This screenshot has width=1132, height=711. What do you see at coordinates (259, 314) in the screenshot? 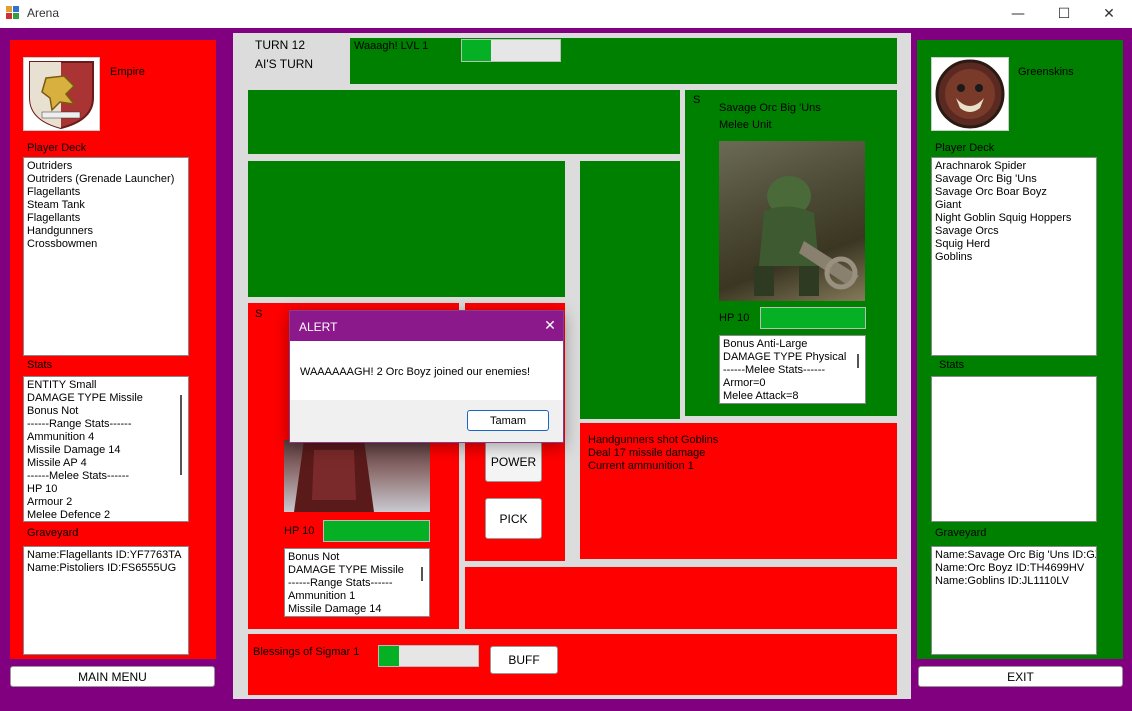
I see `player-card-slot: S` at bounding box center [259, 314].